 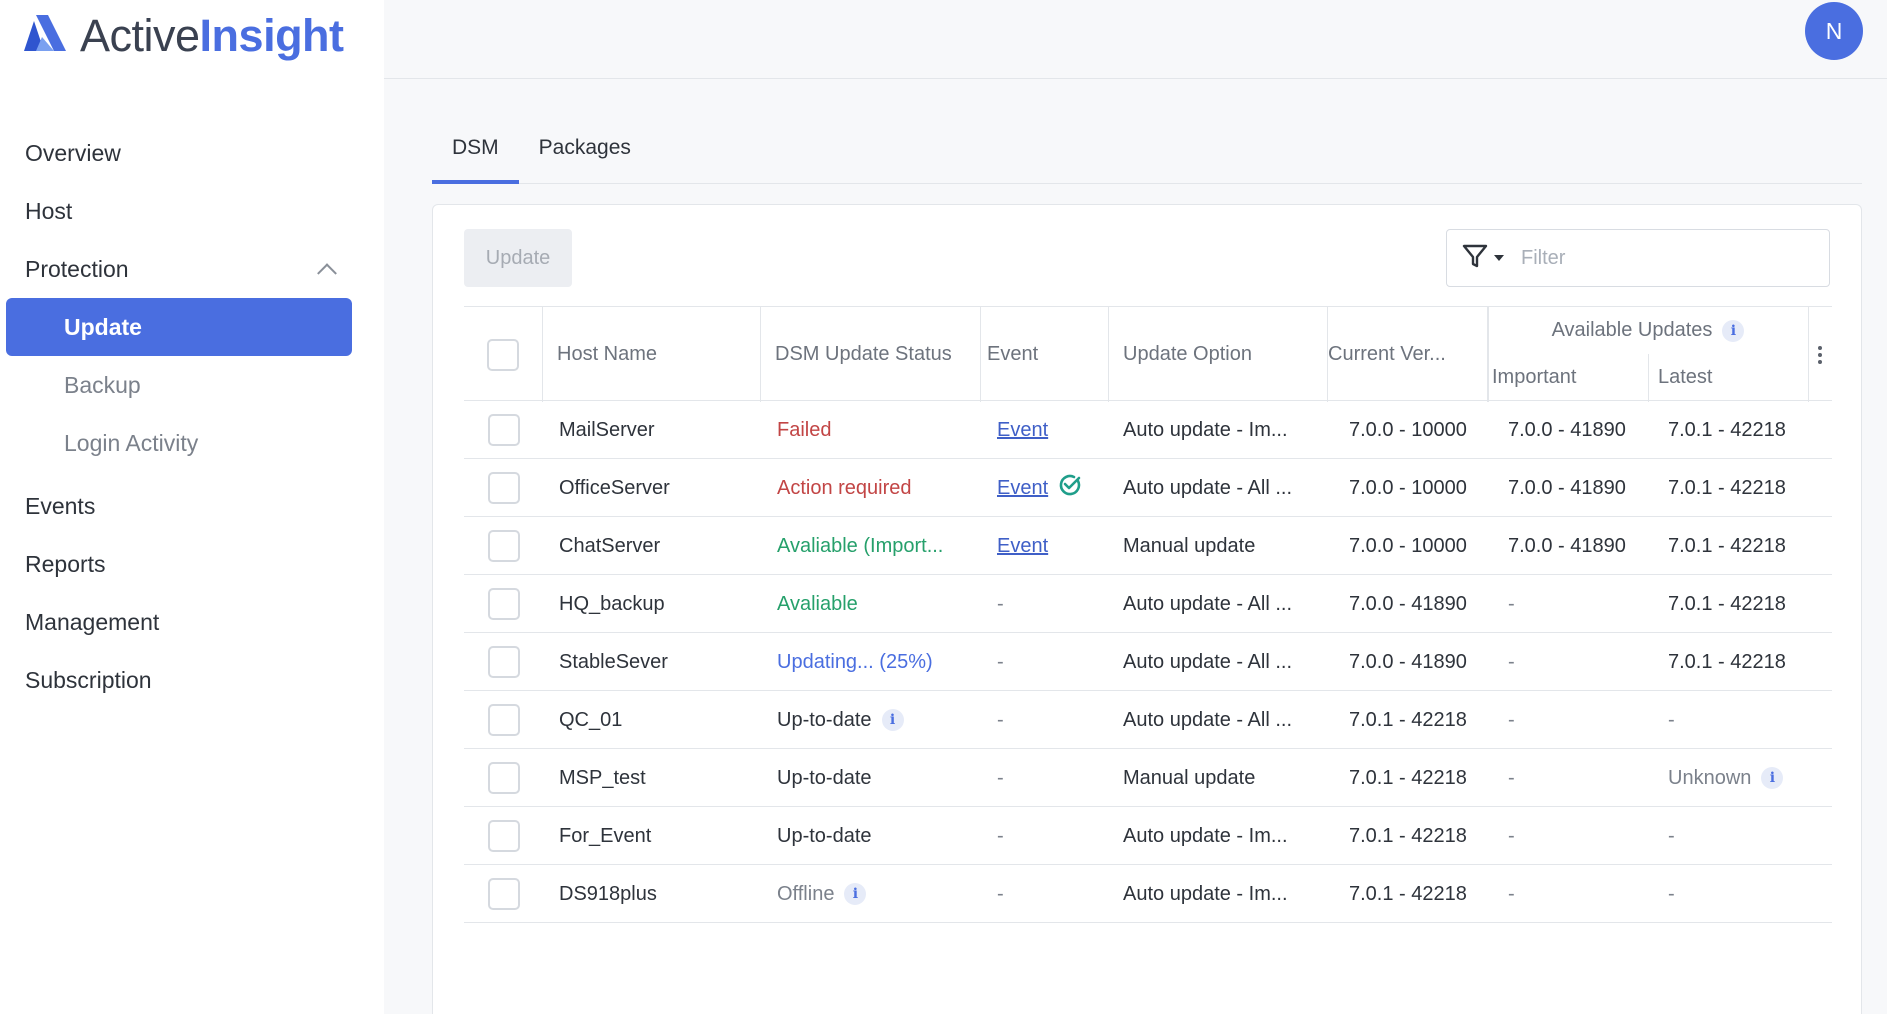 I want to click on current-version: 7.0.1 - 42218, so click(x=1408, y=893).